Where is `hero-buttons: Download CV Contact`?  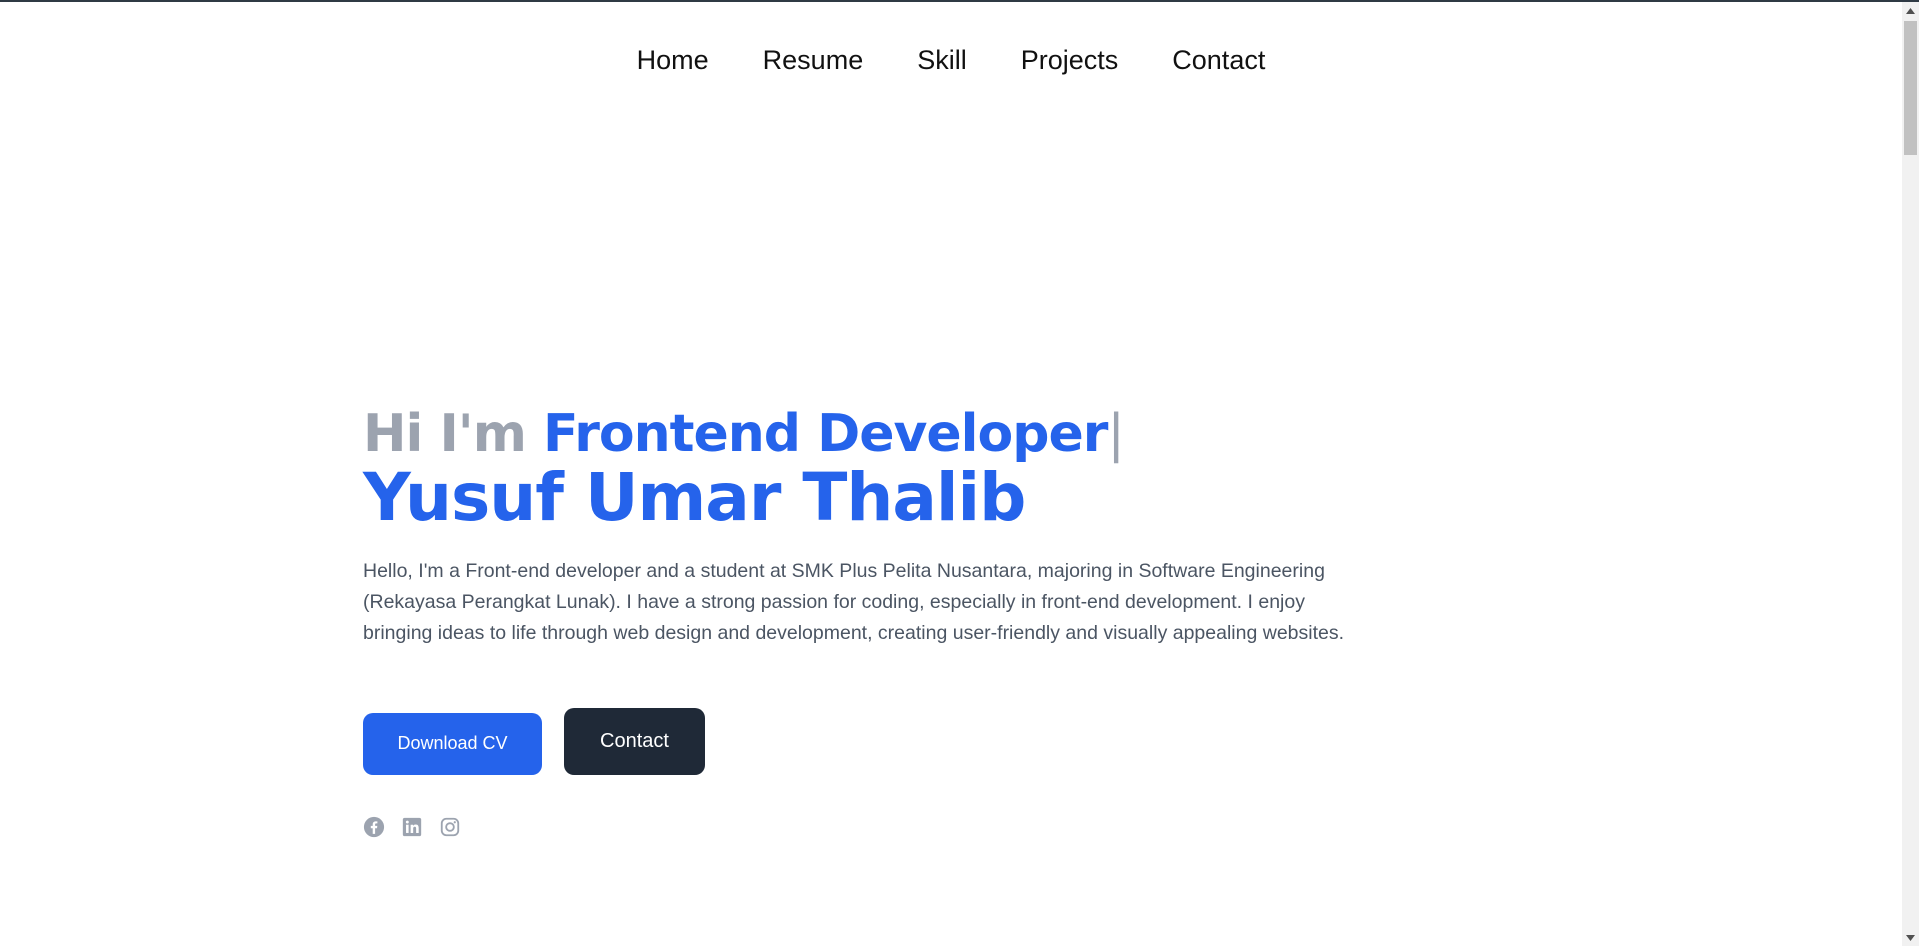
hero-buttons: Download CV Contact is located at coordinates (534, 741).